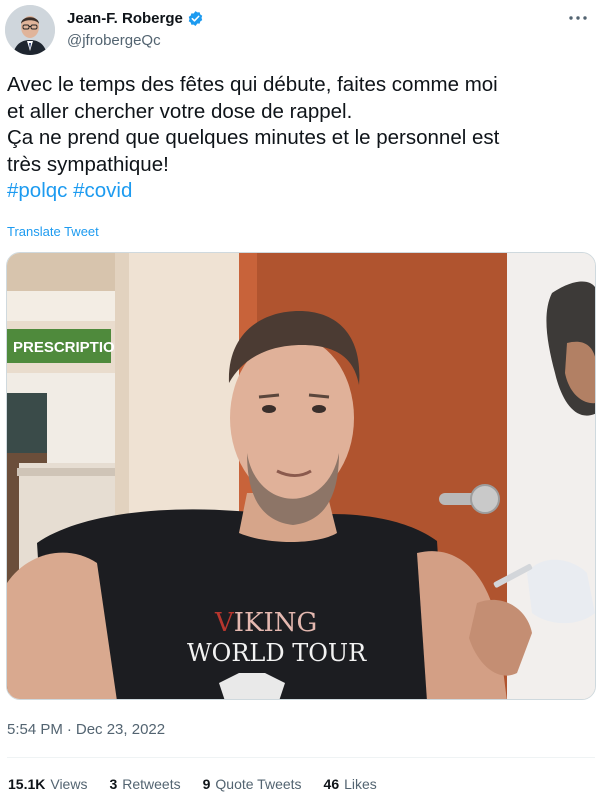 This screenshot has height=800, width=602. I want to click on tweet-text-line: très sympathique!, so click(88, 164).